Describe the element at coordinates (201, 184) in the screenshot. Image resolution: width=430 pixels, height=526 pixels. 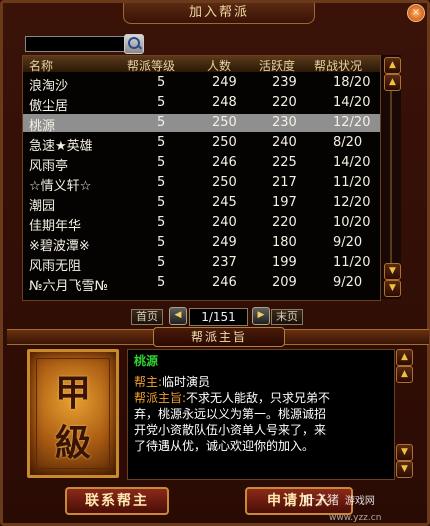
I see `table-row: ☆情义轩☆ 5 250 217 11/20` at that location.